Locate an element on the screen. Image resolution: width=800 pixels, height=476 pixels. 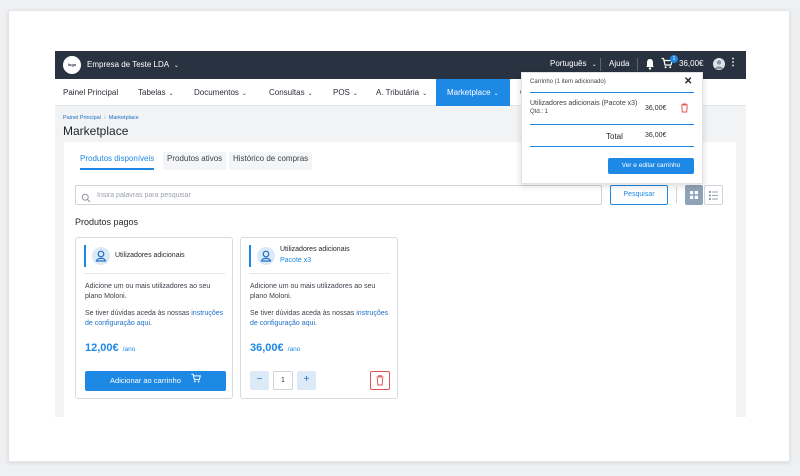
bell-icon is located at coordinates (650, 65).